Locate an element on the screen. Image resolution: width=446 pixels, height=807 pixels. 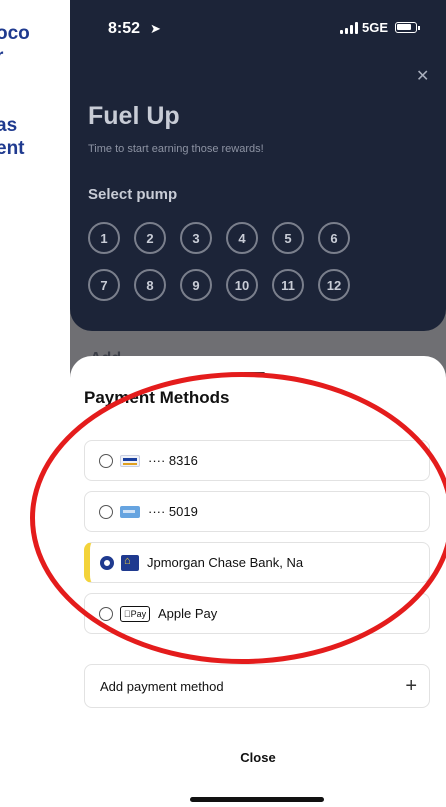
payment-method-label: ···· 5019 is located at coordinates (173, 511).